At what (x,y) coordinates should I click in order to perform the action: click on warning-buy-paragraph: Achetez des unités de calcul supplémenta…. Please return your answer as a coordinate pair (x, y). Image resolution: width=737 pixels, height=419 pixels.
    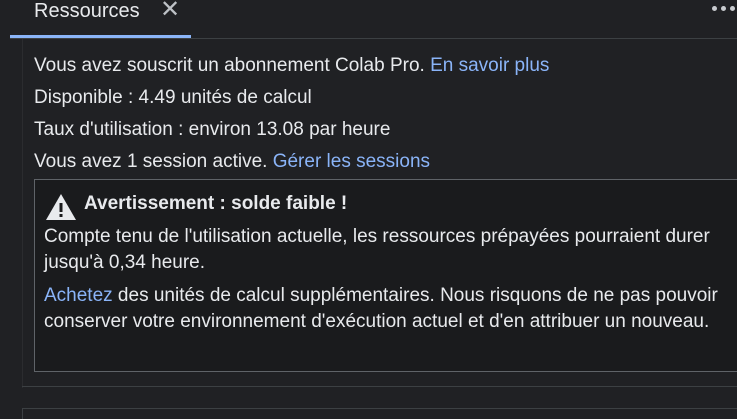
    Looking at the image, I should click on (389, 309).